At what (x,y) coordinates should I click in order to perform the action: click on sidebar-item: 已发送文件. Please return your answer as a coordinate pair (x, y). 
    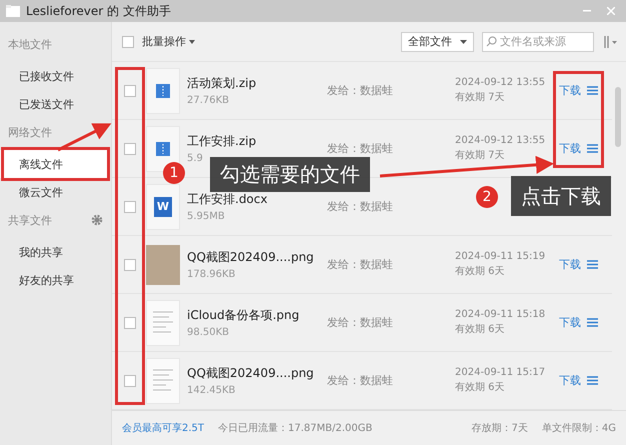
    Looking at the image, I should click on (53, 104).